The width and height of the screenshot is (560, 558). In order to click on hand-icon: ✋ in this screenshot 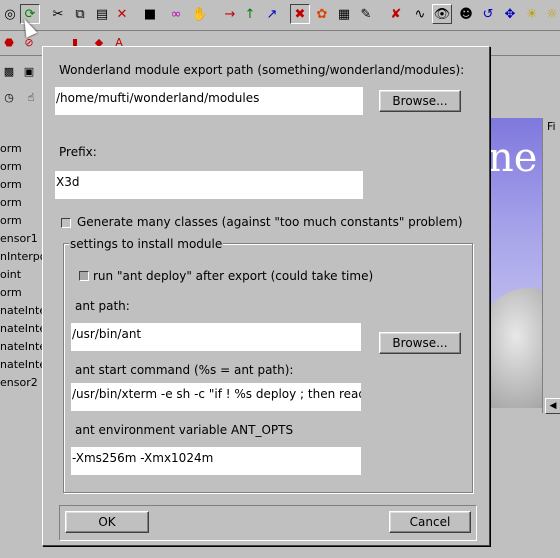, I will do `click(200, 14)`.